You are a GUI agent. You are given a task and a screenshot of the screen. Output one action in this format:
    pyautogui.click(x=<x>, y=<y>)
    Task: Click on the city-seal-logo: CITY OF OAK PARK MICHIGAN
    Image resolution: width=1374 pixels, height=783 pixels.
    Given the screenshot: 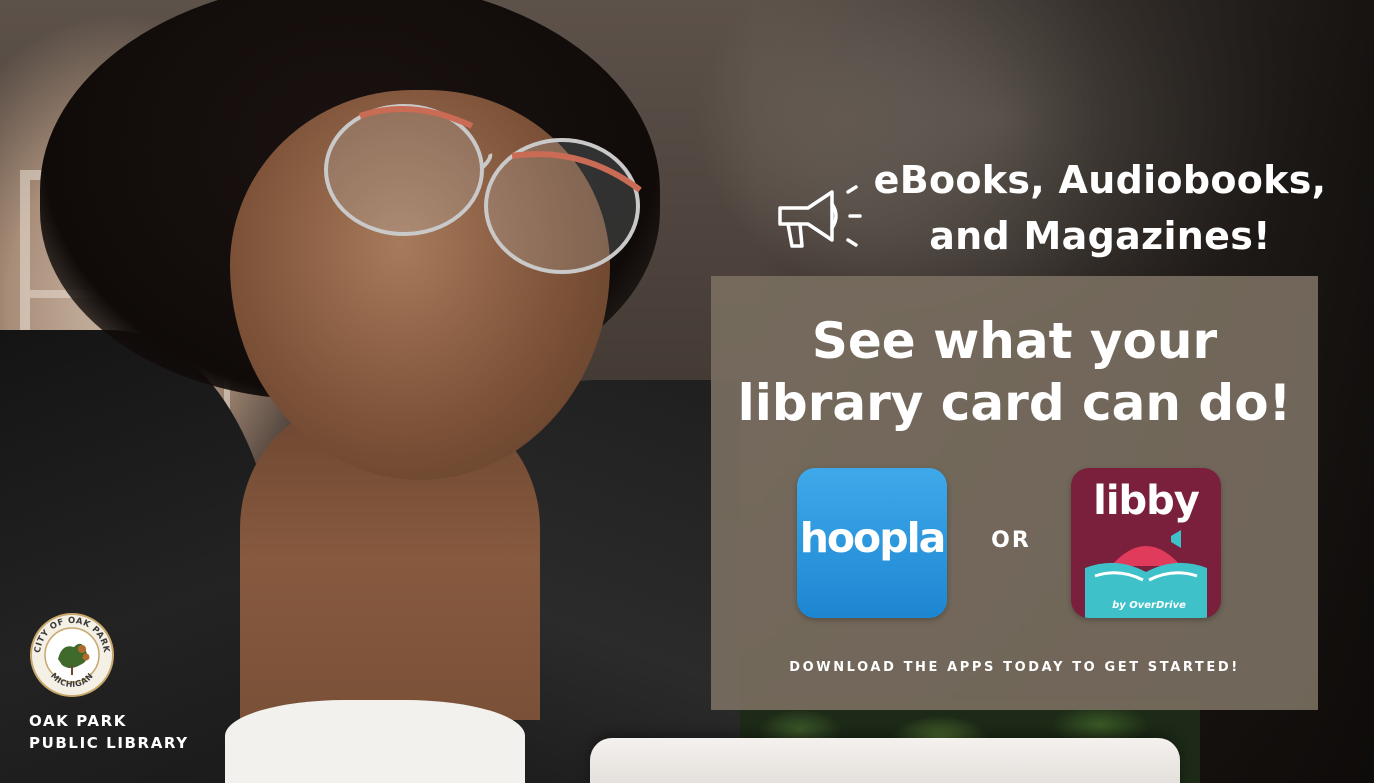 What is the action you would take?
    pyautogui.click(x=72, y=655)
    